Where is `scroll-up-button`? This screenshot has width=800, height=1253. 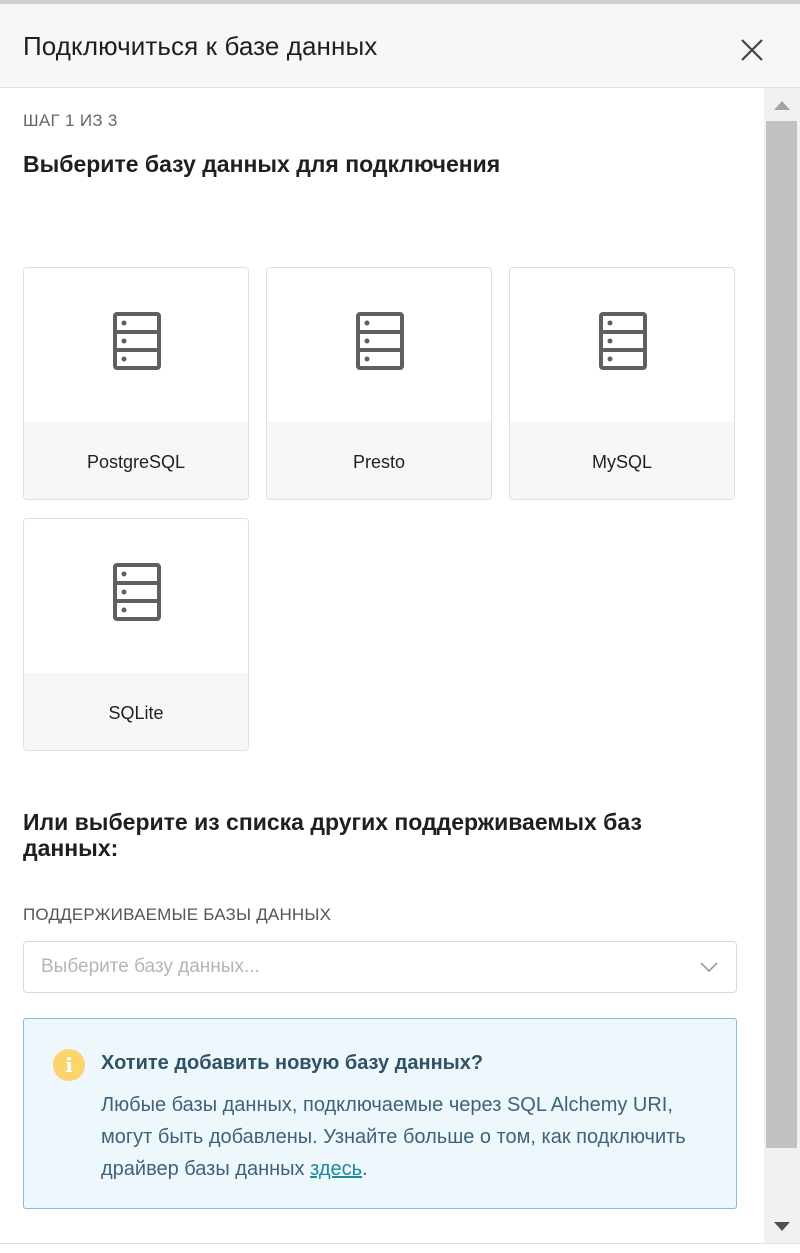 scroll-up-button is located at coordinates (782, 103).